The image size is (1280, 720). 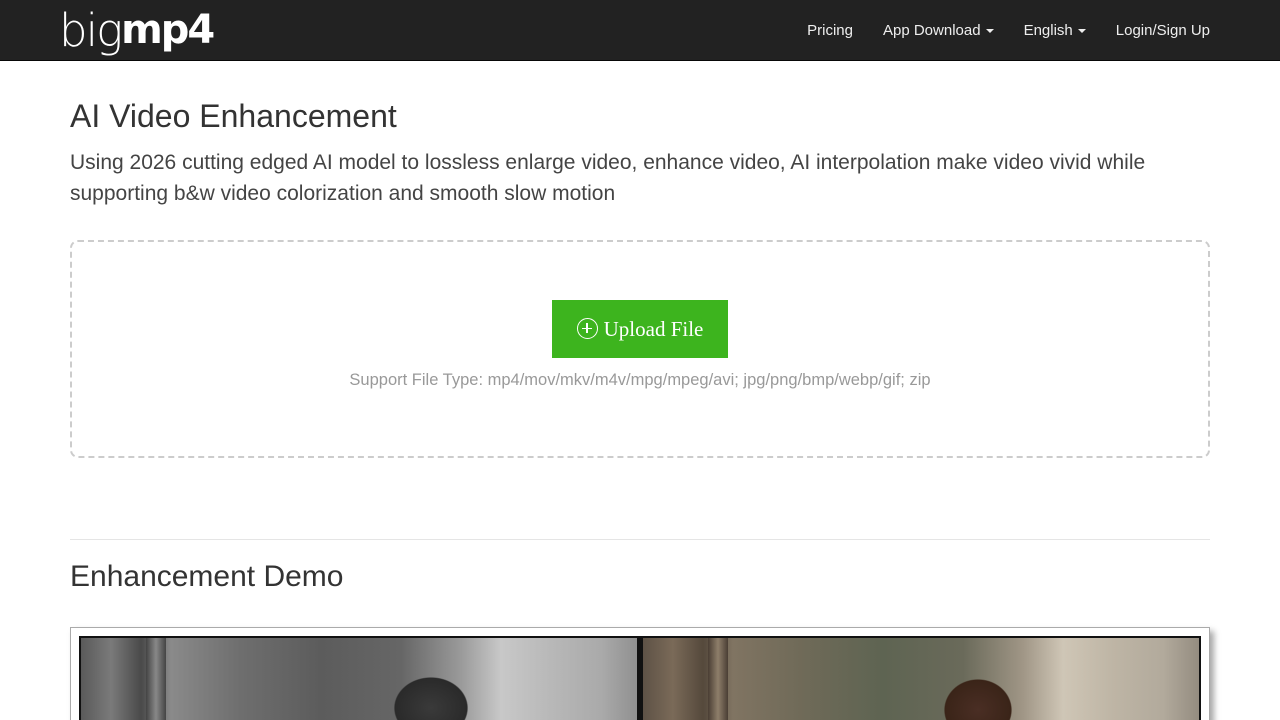 I want to click on demo-before-image, so click(x=359, y=679).